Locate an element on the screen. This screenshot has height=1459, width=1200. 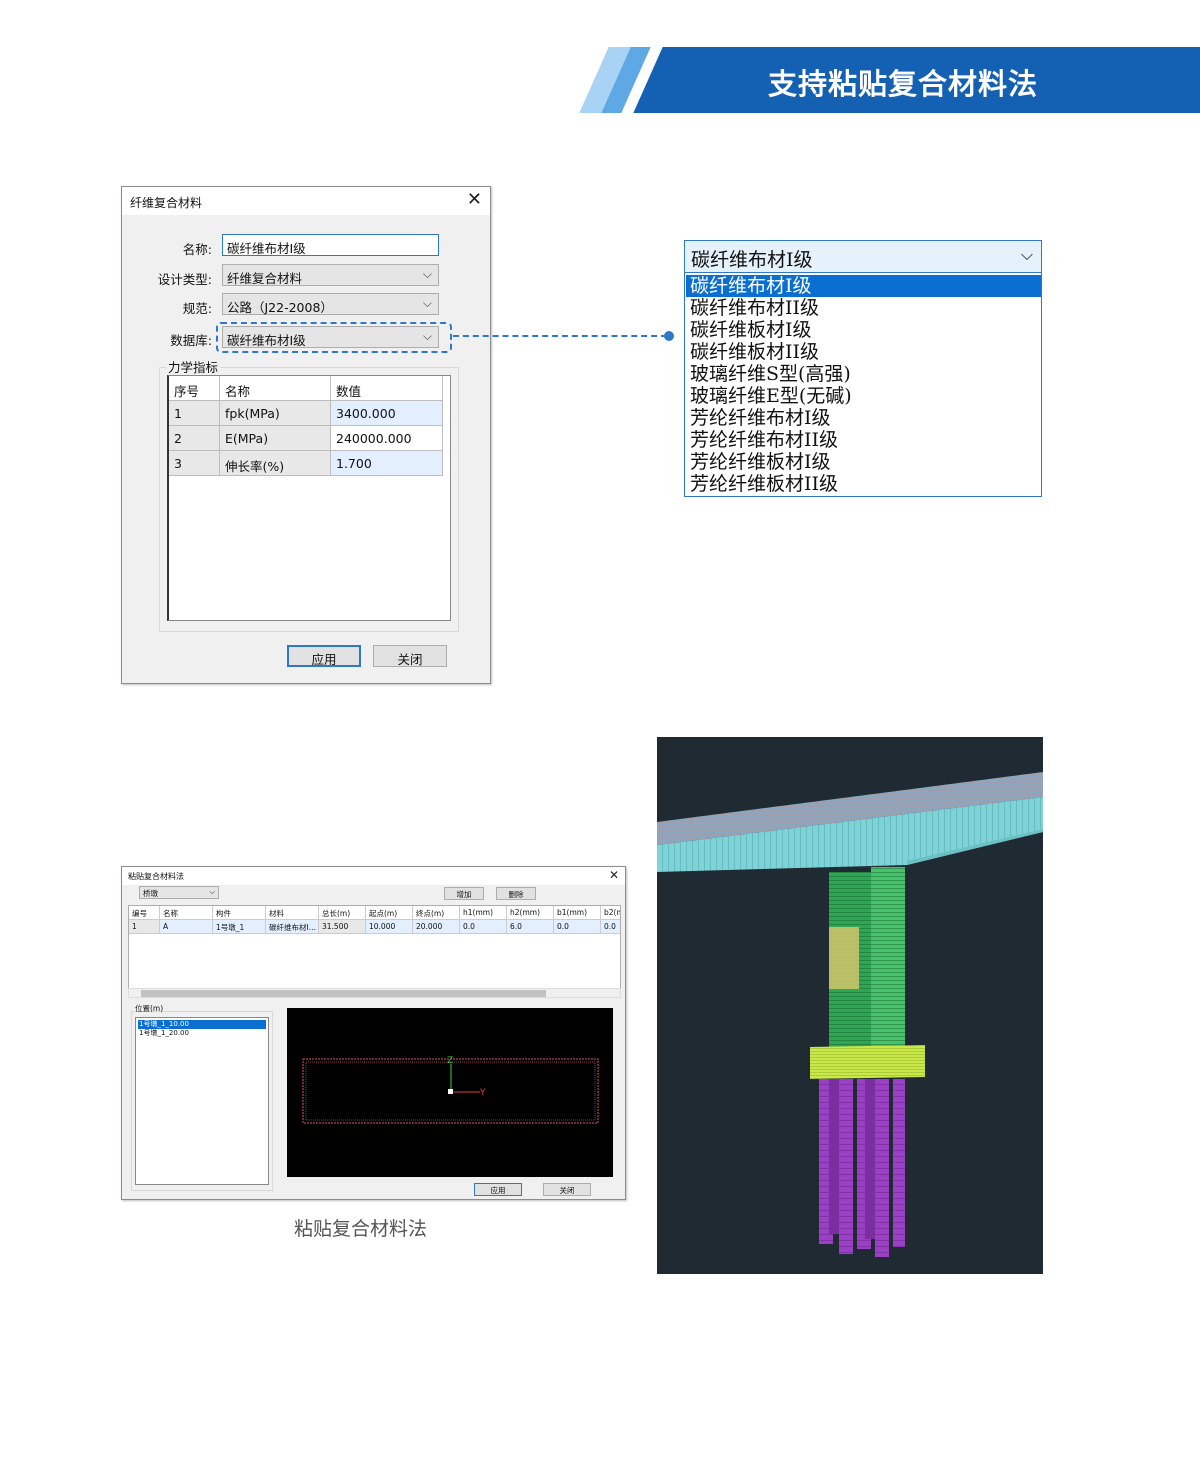
list-item: 1号墩_1_20.00 is located at coordinates (202, 1033).